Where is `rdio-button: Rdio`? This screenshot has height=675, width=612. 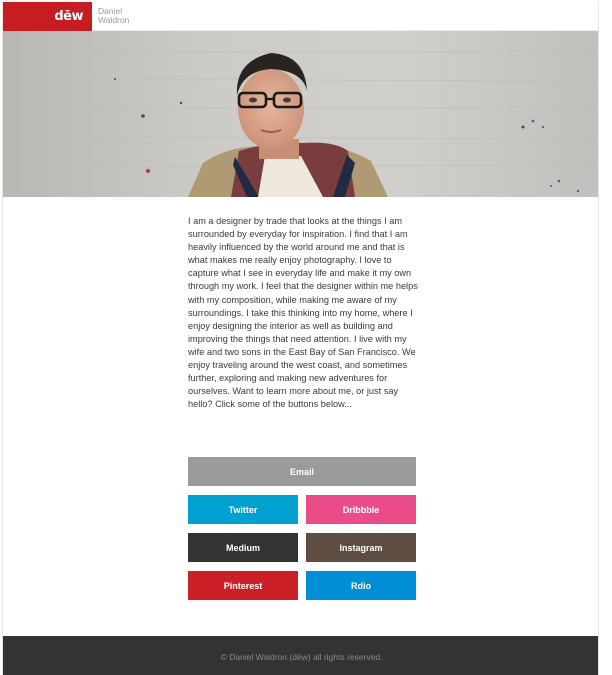 rdio-button: Rdio is located at coordinates (361, 585).